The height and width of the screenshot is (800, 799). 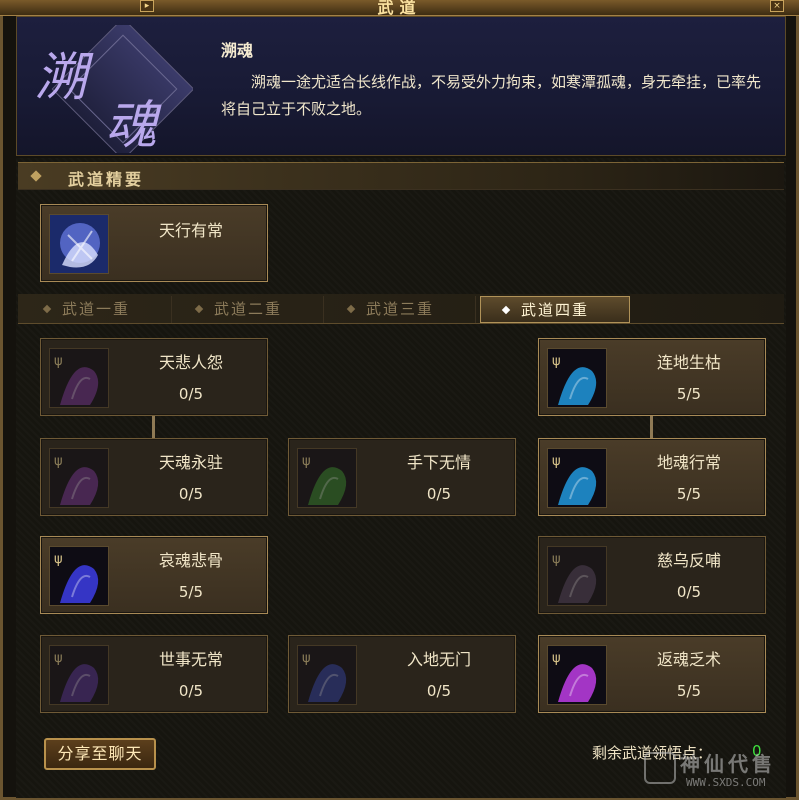 I want to click on window-titlebar: ▸ 武道 ×, so click(x=399, y=8).